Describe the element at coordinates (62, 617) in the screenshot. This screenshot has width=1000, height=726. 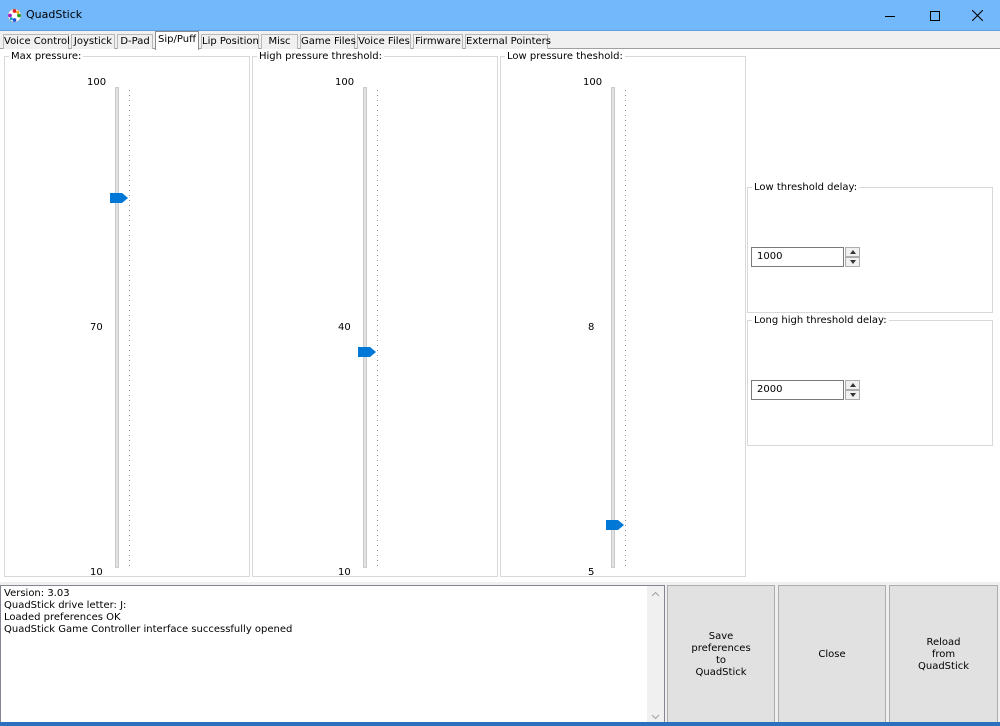
I see `log-line: Loaded preferences OK` at that location.